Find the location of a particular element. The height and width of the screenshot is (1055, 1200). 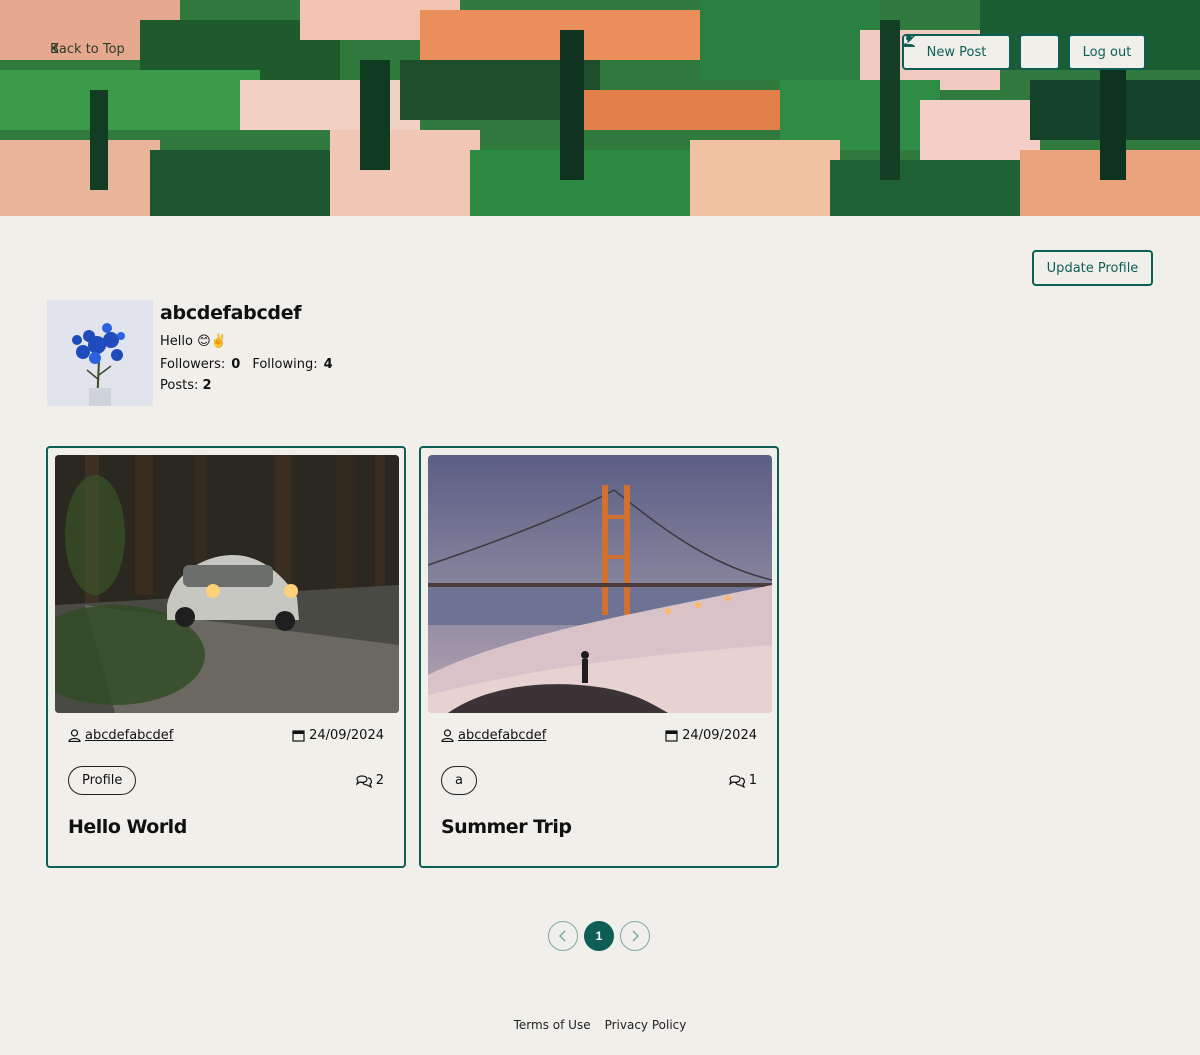

account-button is located at coordinates (981, 52).